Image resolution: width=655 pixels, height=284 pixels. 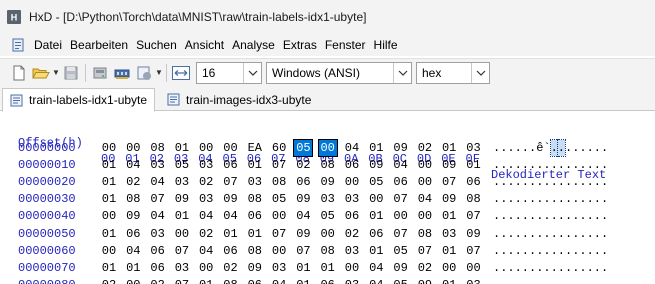 I want to click on menu-analyse: Analyse, so click(x=253, y=45).